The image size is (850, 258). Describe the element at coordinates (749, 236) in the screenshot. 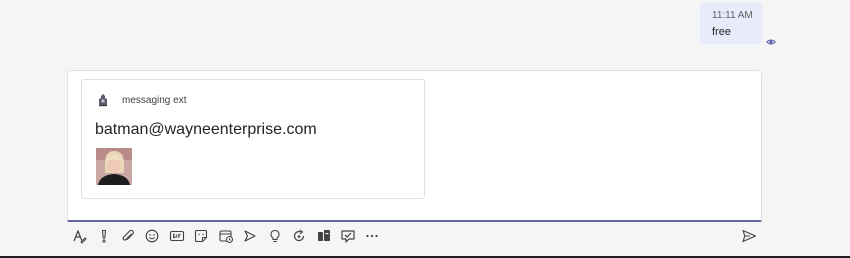

I see `send-icon` at that location.